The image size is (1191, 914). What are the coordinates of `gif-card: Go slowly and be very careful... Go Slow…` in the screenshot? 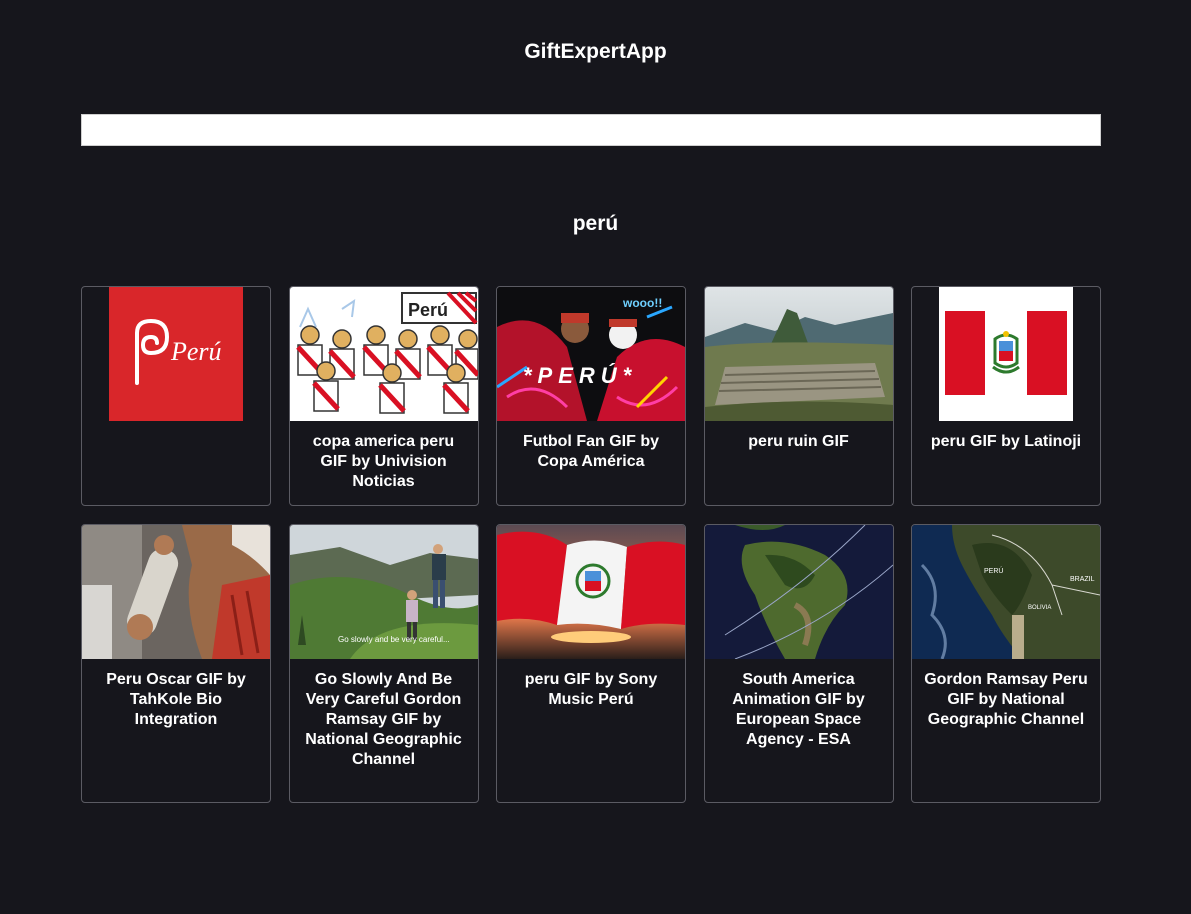 It's located at (383, 663).